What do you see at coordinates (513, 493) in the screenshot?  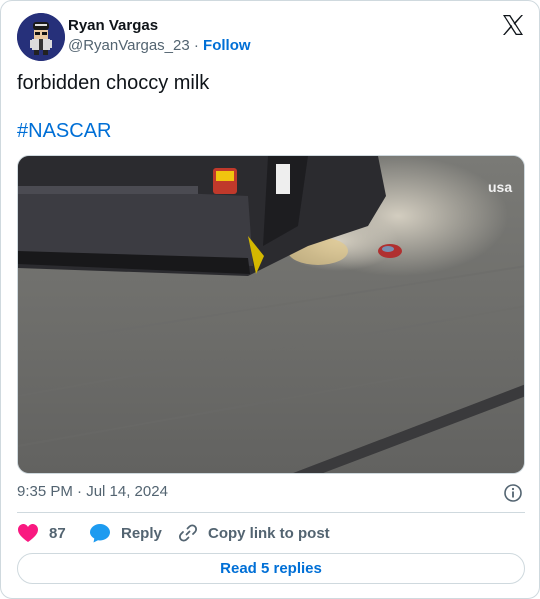 I see `info-icon` at bounding box center [513, 493].